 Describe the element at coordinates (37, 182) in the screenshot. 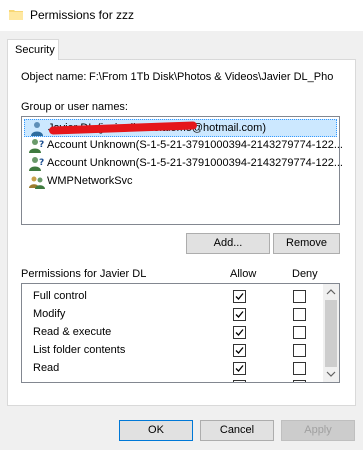

I see `group-icon` at that location.